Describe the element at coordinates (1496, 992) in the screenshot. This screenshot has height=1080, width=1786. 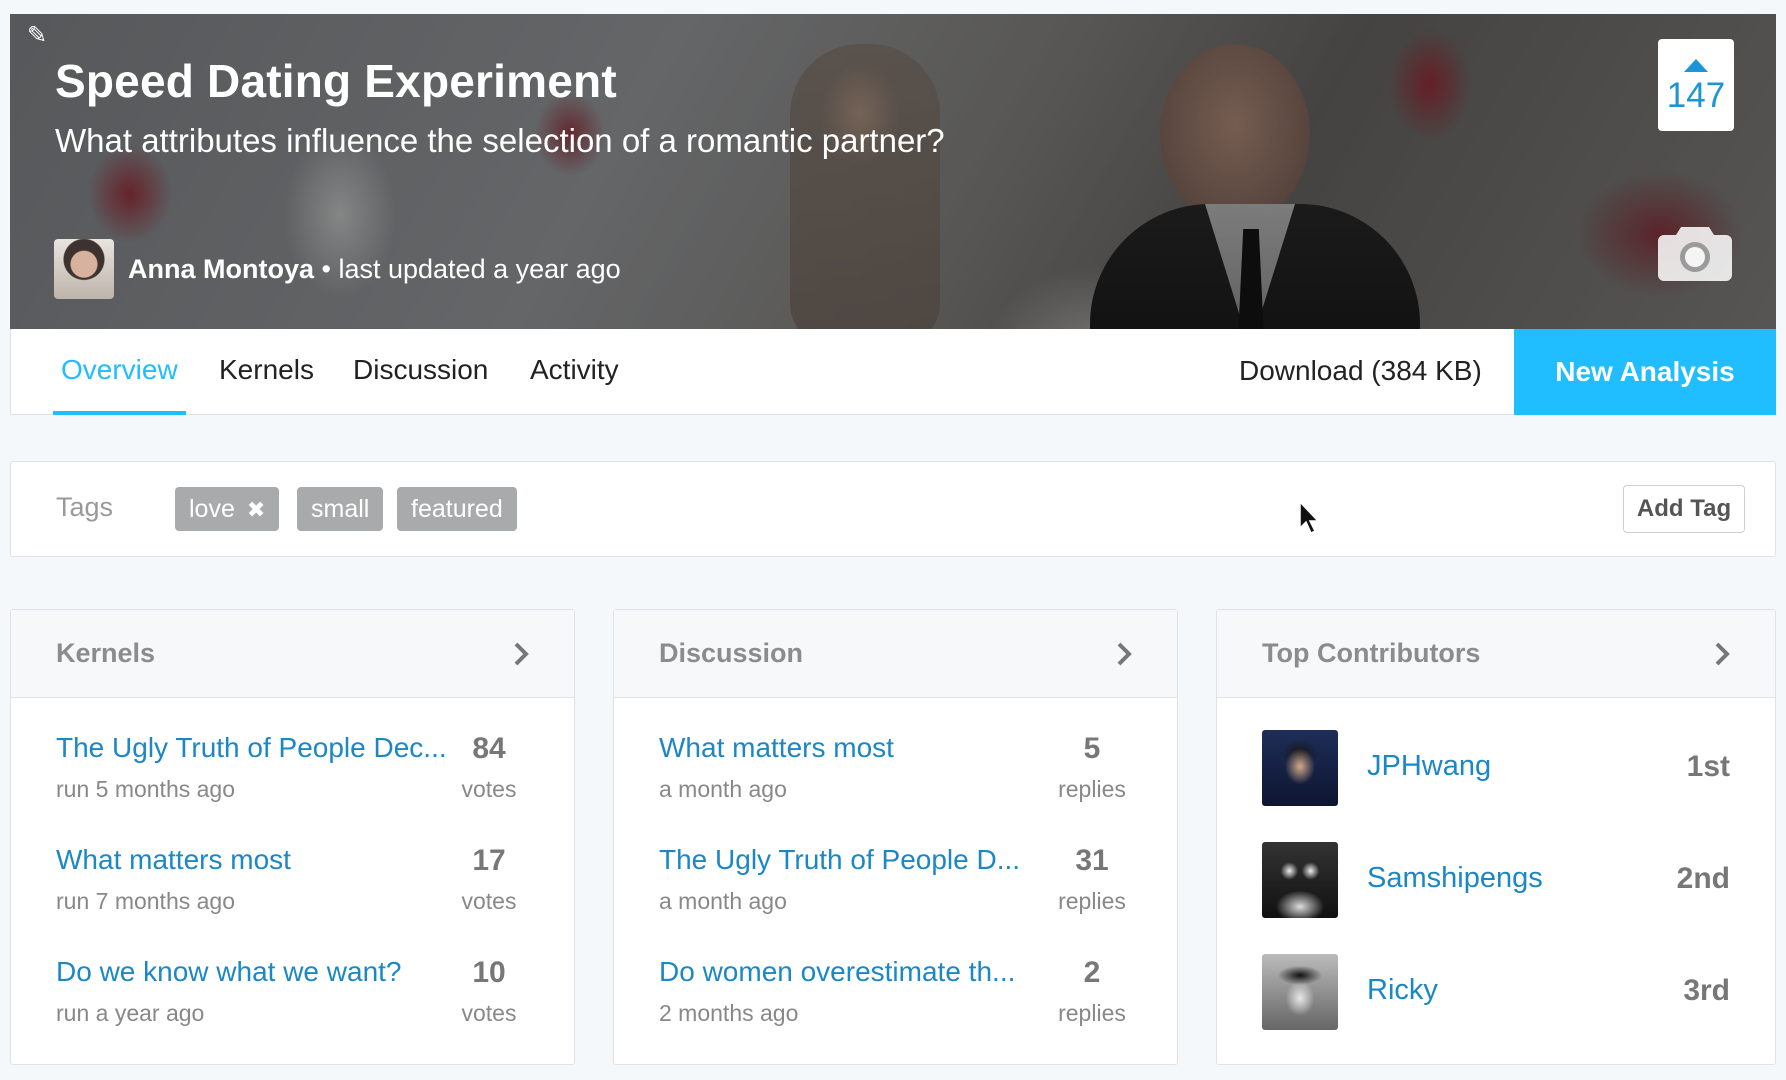
I see `contributor-row: Ricky 3rd` at that location.